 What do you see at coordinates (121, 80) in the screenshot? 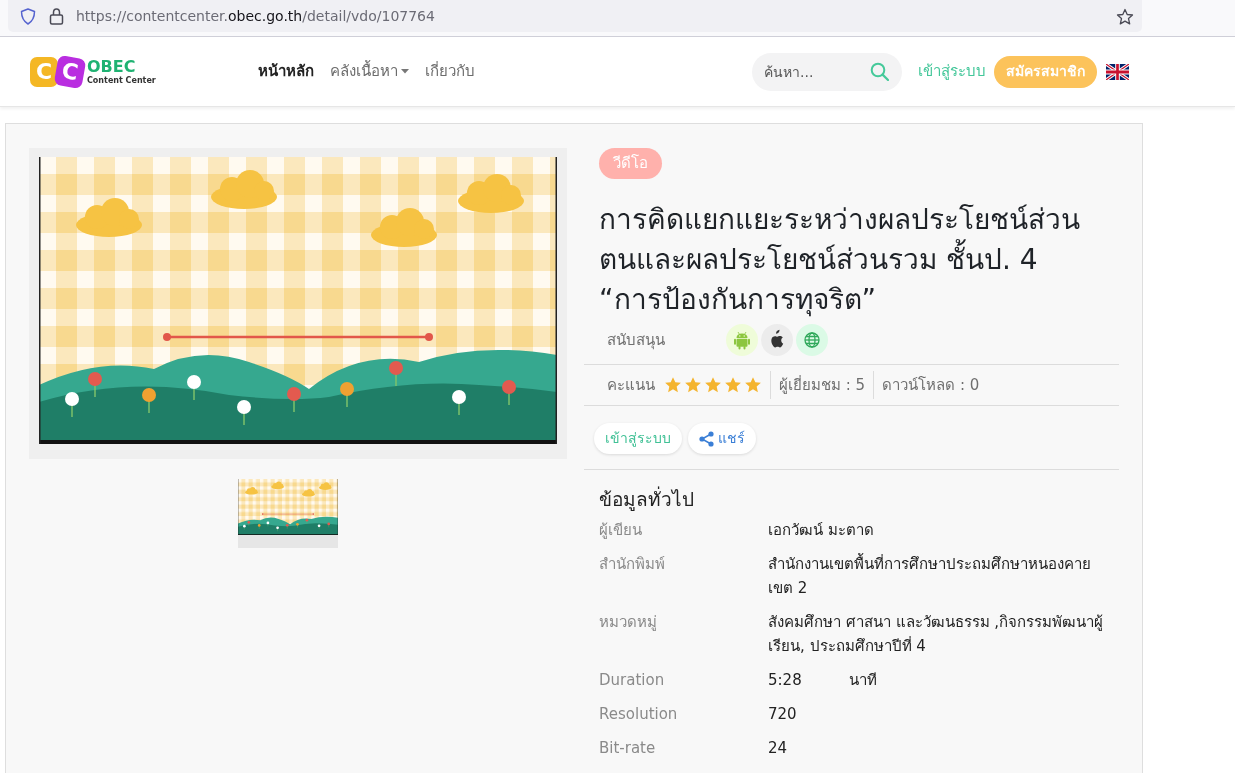
I see `logo-tagline: Content Center` at bounding box center [121, 80].